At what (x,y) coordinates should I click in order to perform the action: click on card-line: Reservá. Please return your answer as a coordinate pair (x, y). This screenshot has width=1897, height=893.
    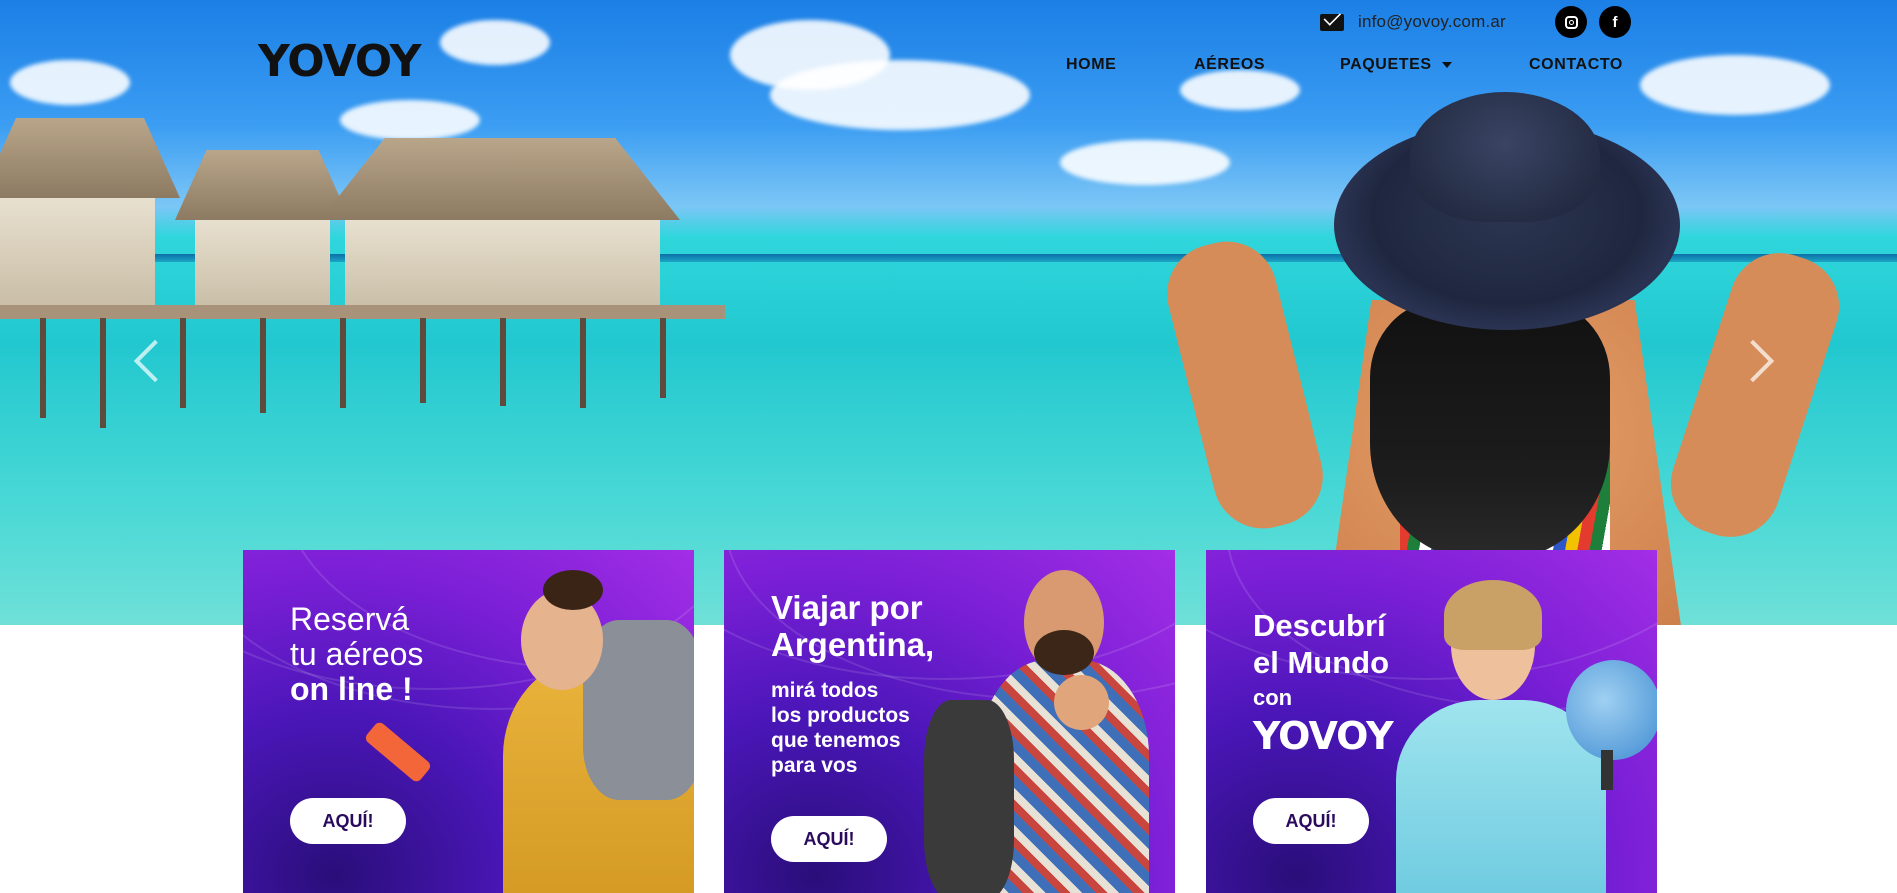
    Looking at the image, I should click on (350, 619).